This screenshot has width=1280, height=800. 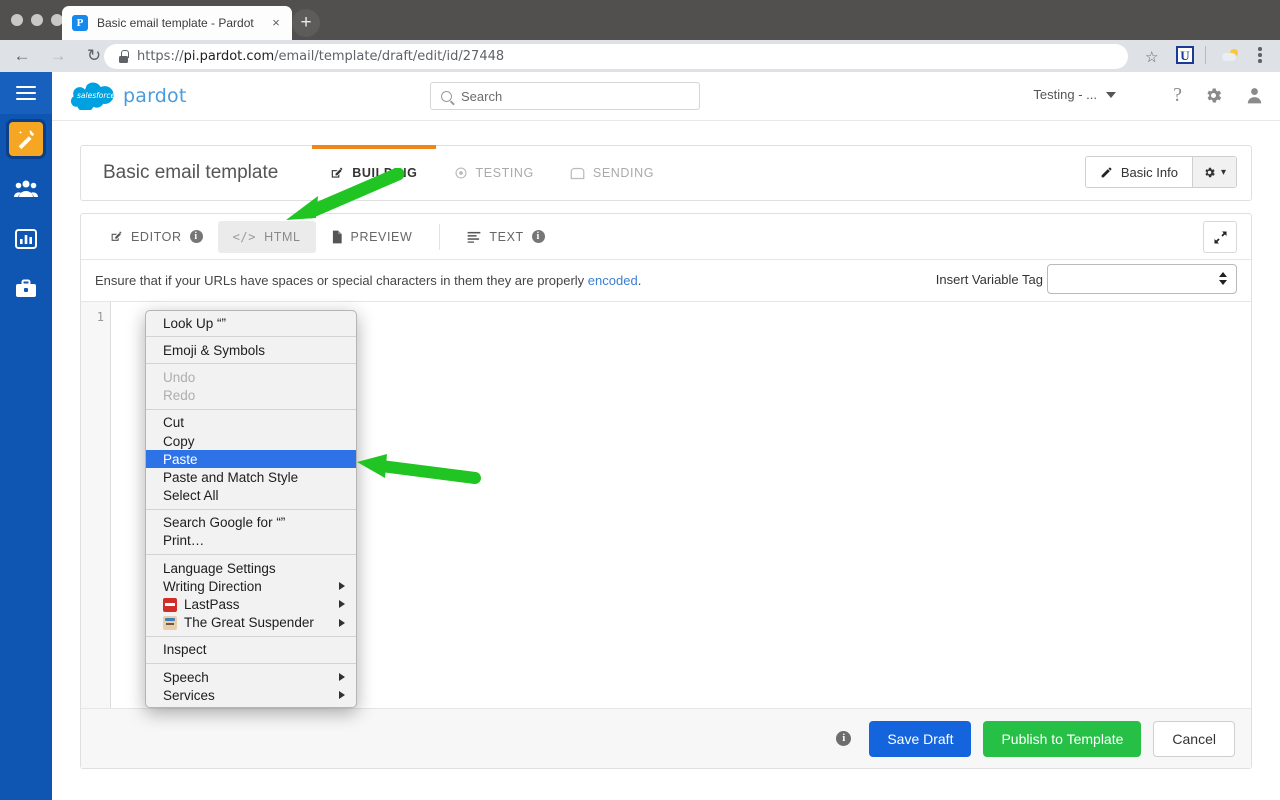 I want to click on menu-item-emoji-symbols: Emoji & Symbols, so click(x=251, y=350).